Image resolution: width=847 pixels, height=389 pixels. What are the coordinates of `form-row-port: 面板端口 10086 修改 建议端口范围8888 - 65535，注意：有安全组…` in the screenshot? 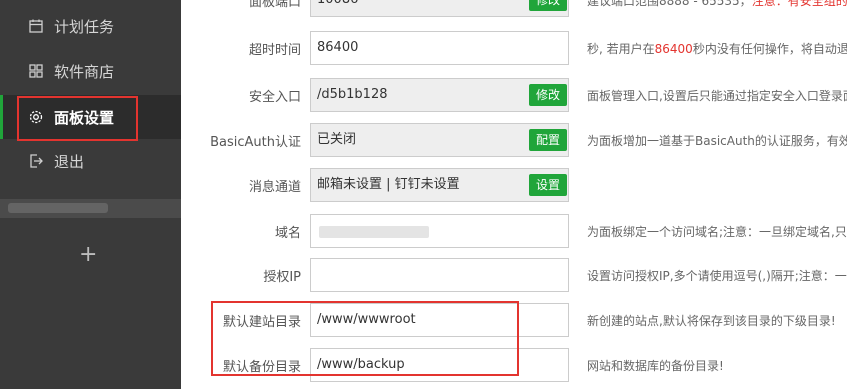 It's located at (514, 8).